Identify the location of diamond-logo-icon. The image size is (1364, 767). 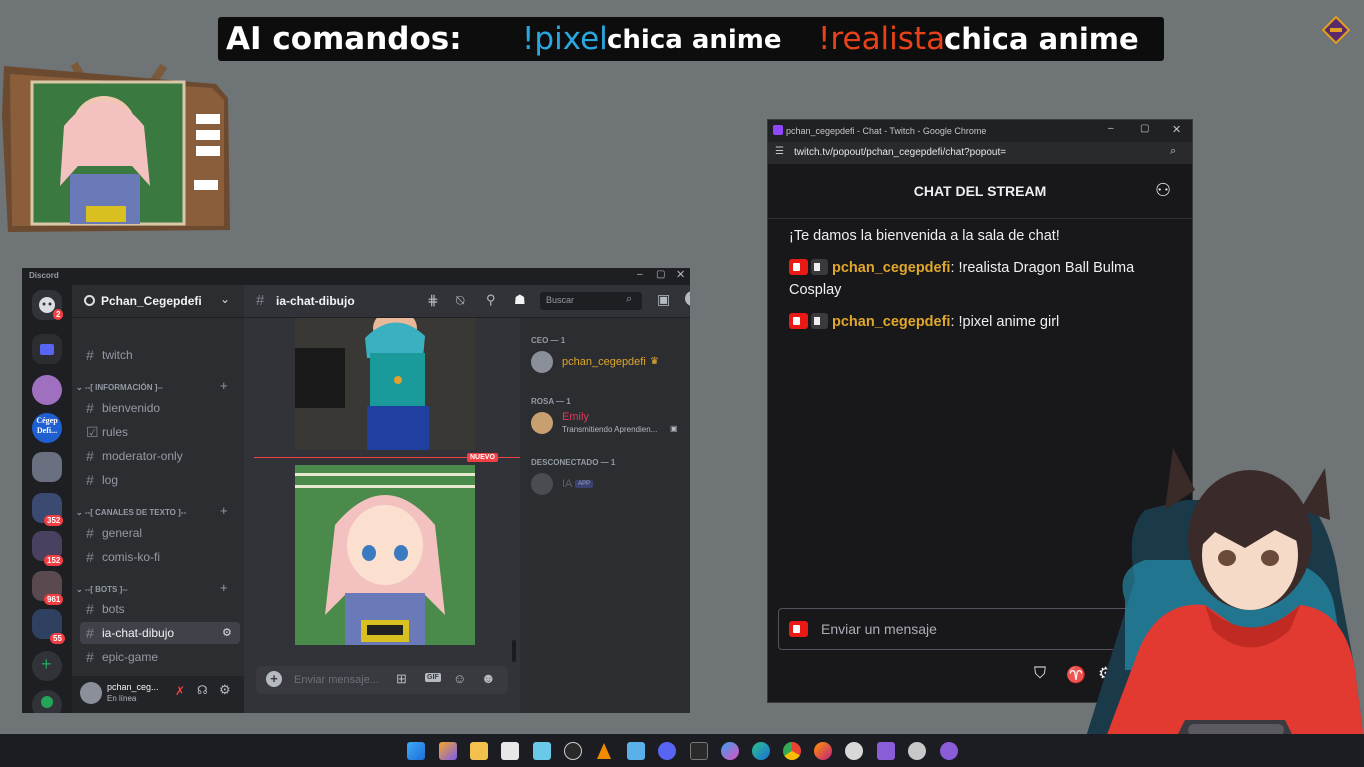
(1336, 30).